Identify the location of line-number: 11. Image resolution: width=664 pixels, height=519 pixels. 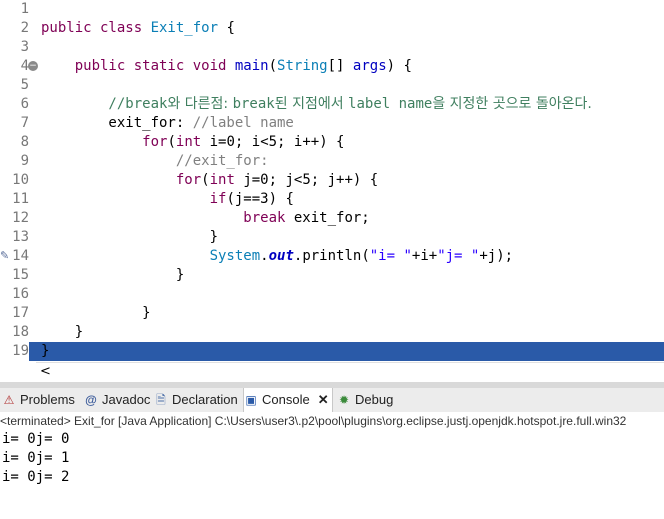
(20, 199).